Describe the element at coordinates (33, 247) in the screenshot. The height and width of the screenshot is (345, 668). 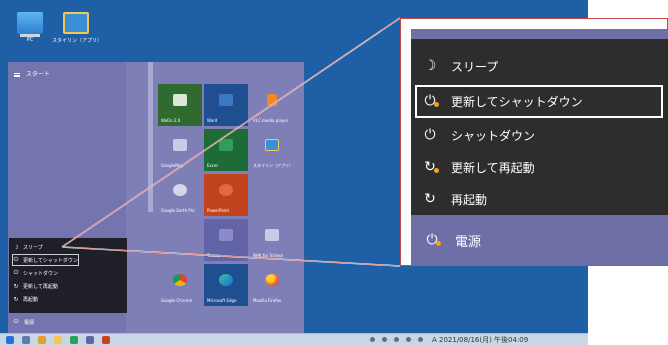
I see `power-option-label: スリープ` at that location.